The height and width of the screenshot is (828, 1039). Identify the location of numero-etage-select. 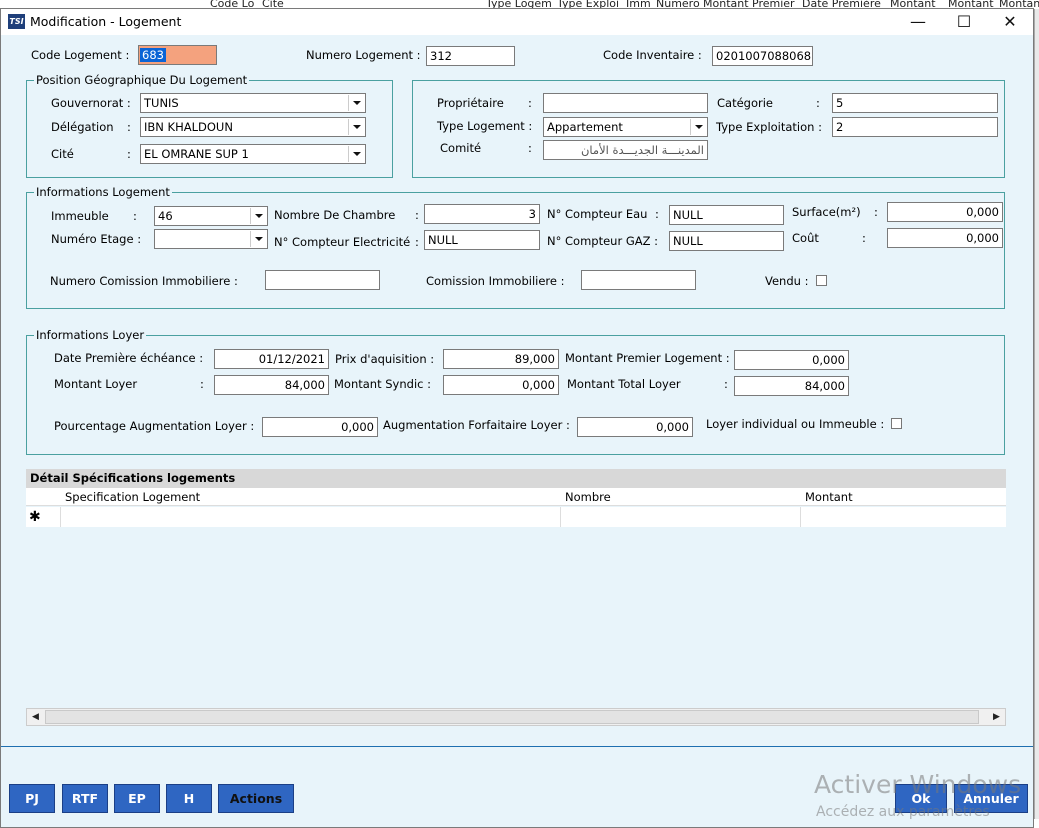
(211, 239).